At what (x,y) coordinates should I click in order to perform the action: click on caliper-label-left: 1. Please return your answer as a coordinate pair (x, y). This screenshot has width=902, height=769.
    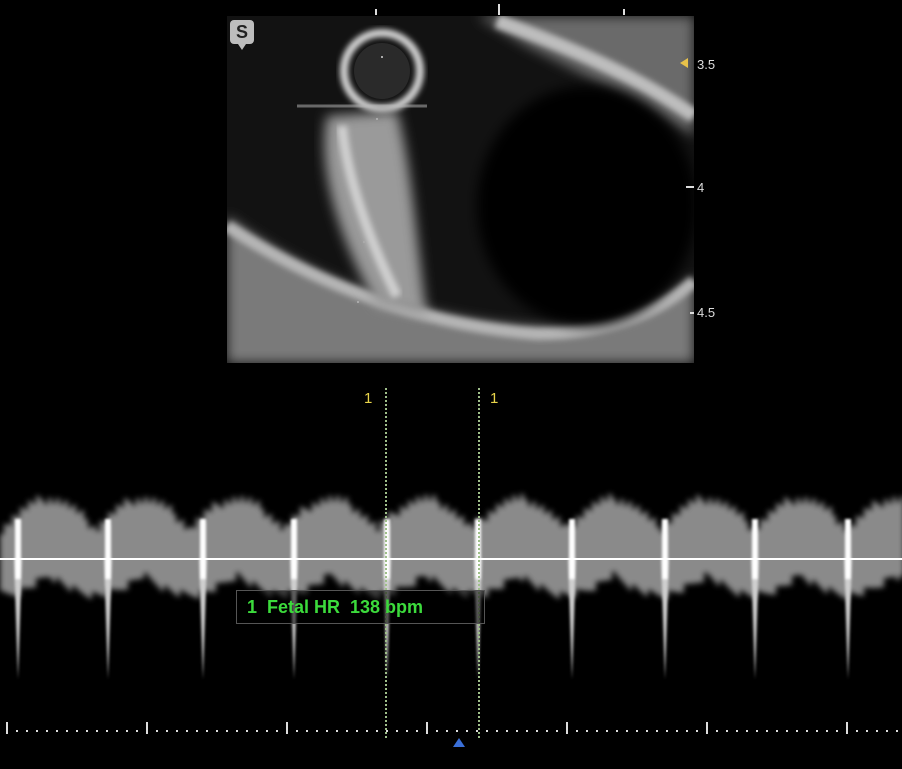
    Looking at the image, I should click on (368, 398).